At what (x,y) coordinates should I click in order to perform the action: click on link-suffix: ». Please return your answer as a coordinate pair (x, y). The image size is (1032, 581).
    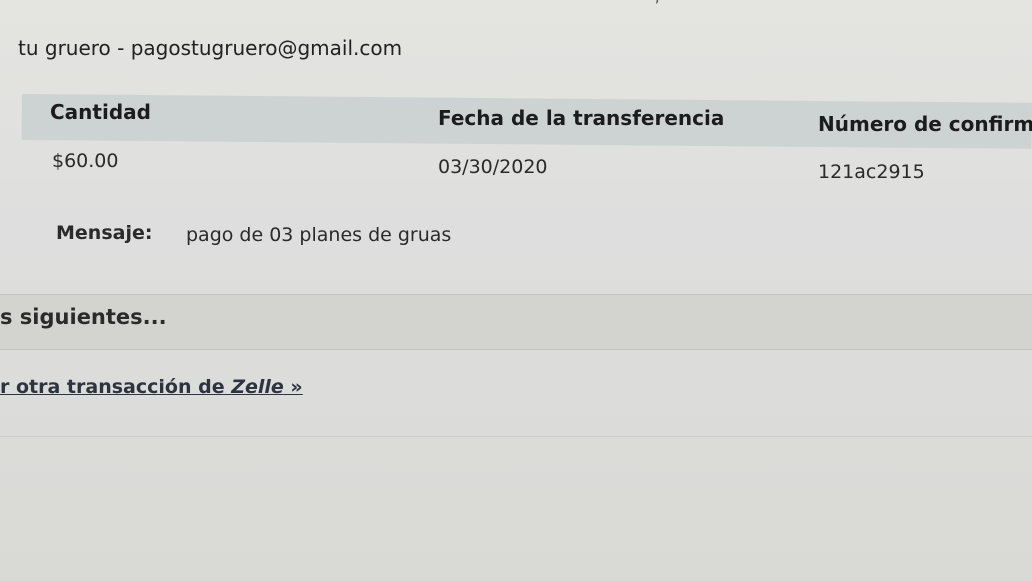
    Looking at the image, I should click on (293, 387).